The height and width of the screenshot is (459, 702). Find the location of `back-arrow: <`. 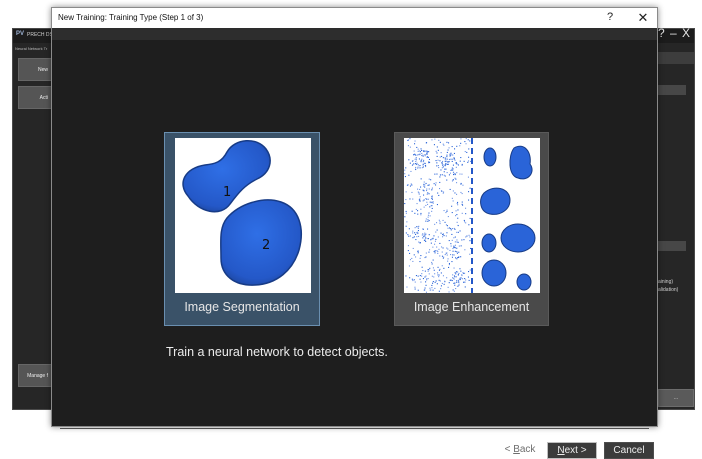

back-arrow: < is located at coordinates (509, 449).